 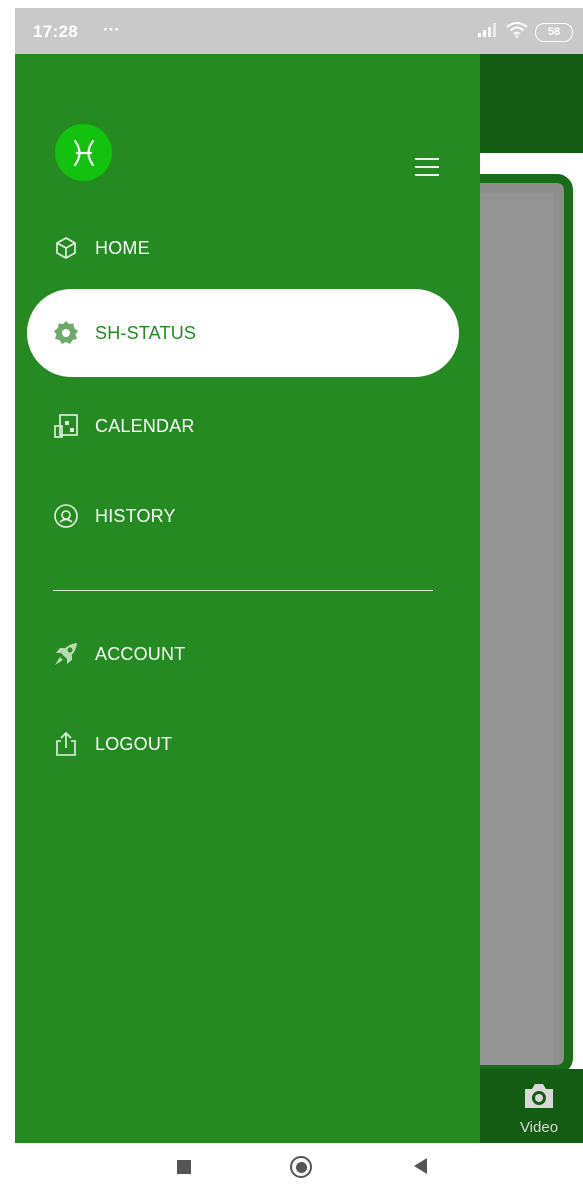 I want to click on nav-label-home: HOME, so click(x=122, y=247).